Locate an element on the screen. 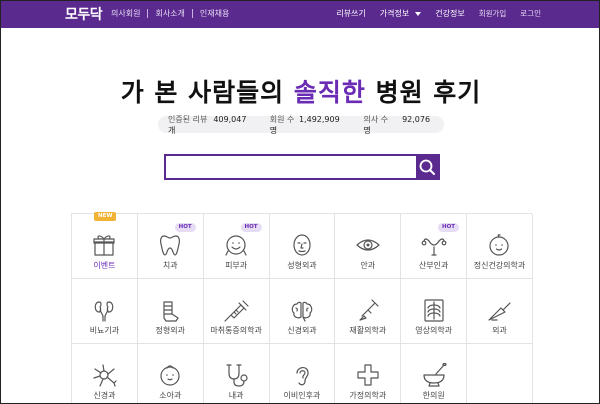 This screenshot has height=404, width=600. nav-careers: 인재채용 is located at coordinates (214, 13).